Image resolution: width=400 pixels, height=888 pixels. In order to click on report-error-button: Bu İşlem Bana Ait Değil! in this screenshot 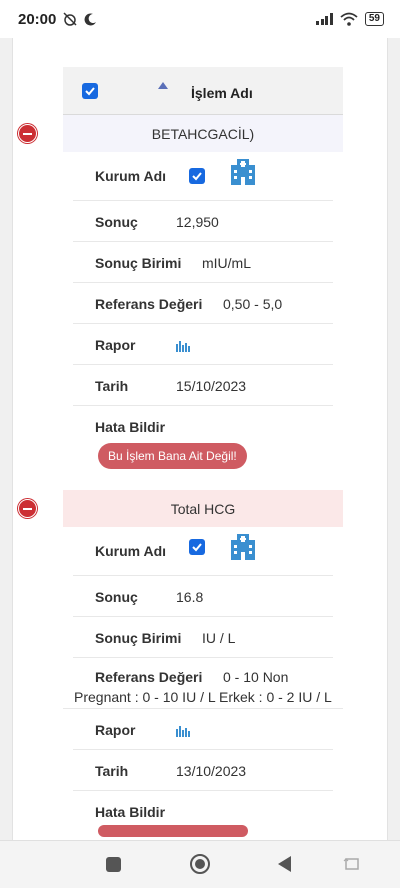, I will do `click(172, 456)`.